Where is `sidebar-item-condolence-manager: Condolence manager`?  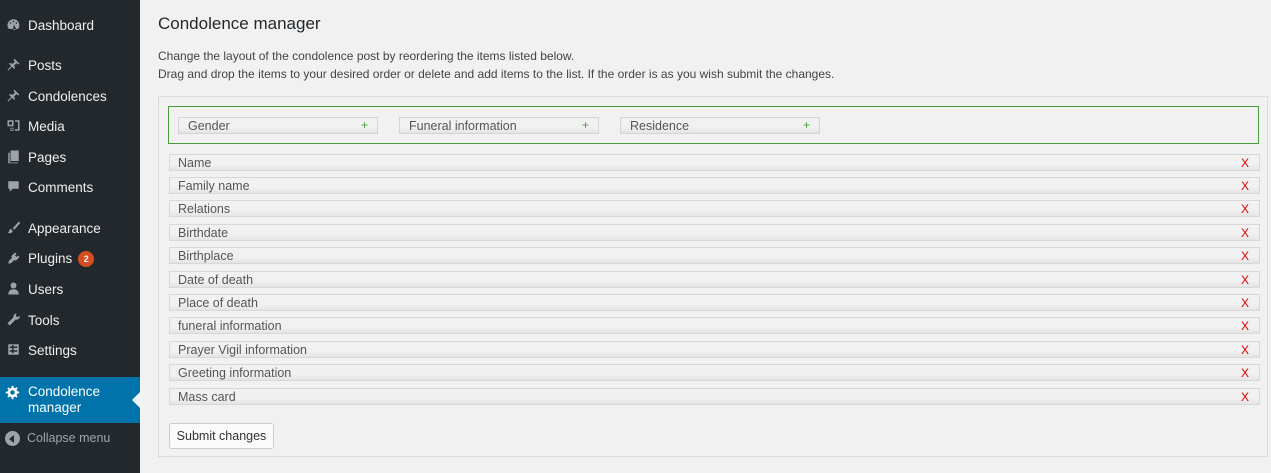 sidebar-item-condolence-manager: Condolence manager is located at coordinates (70, 400).